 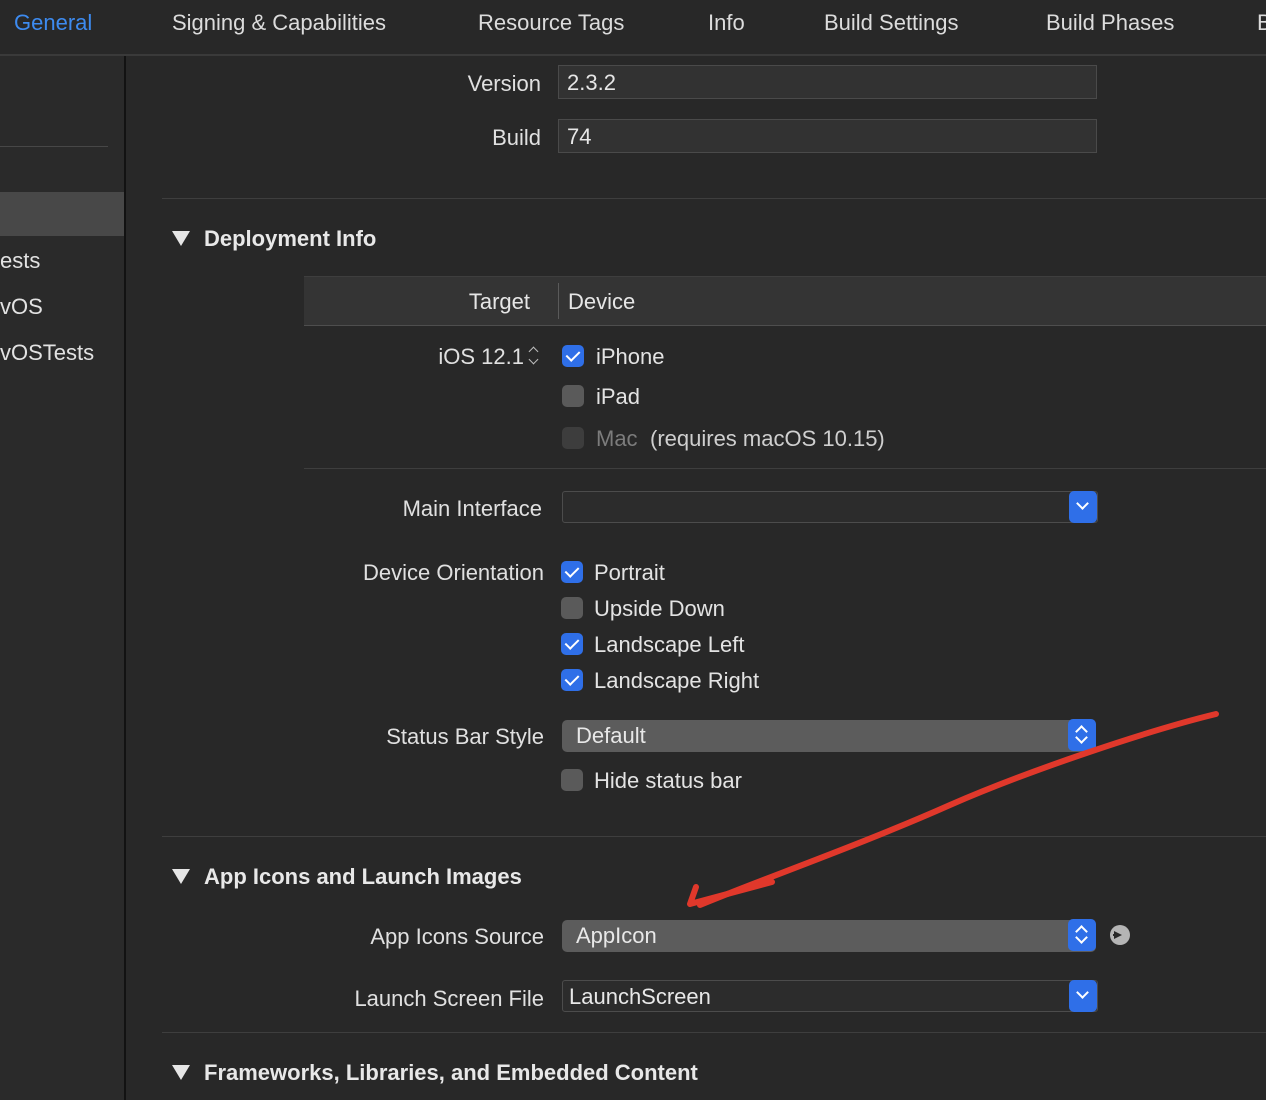 What do you see at coordinates (731, 893) in the screenshot?
I see `annotation-arrow-head` at bounding box center [731, 893].